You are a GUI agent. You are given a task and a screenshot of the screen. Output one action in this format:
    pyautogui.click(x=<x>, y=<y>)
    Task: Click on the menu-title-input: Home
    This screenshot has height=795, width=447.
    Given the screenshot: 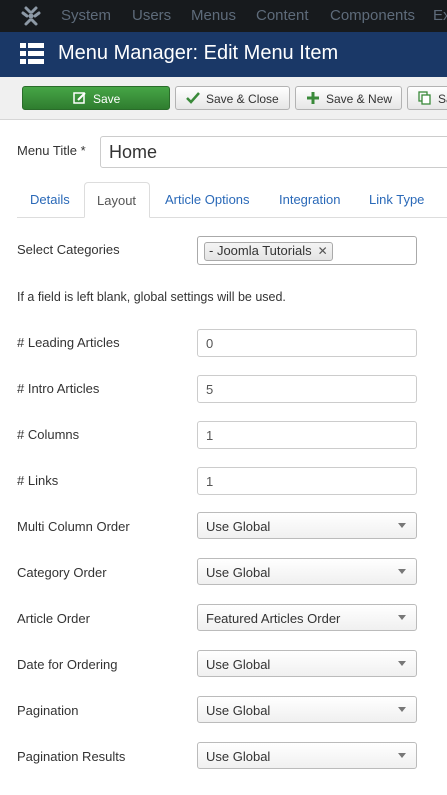 What is the action you would take?
    pyautogui.click(x=273, y=152)
    